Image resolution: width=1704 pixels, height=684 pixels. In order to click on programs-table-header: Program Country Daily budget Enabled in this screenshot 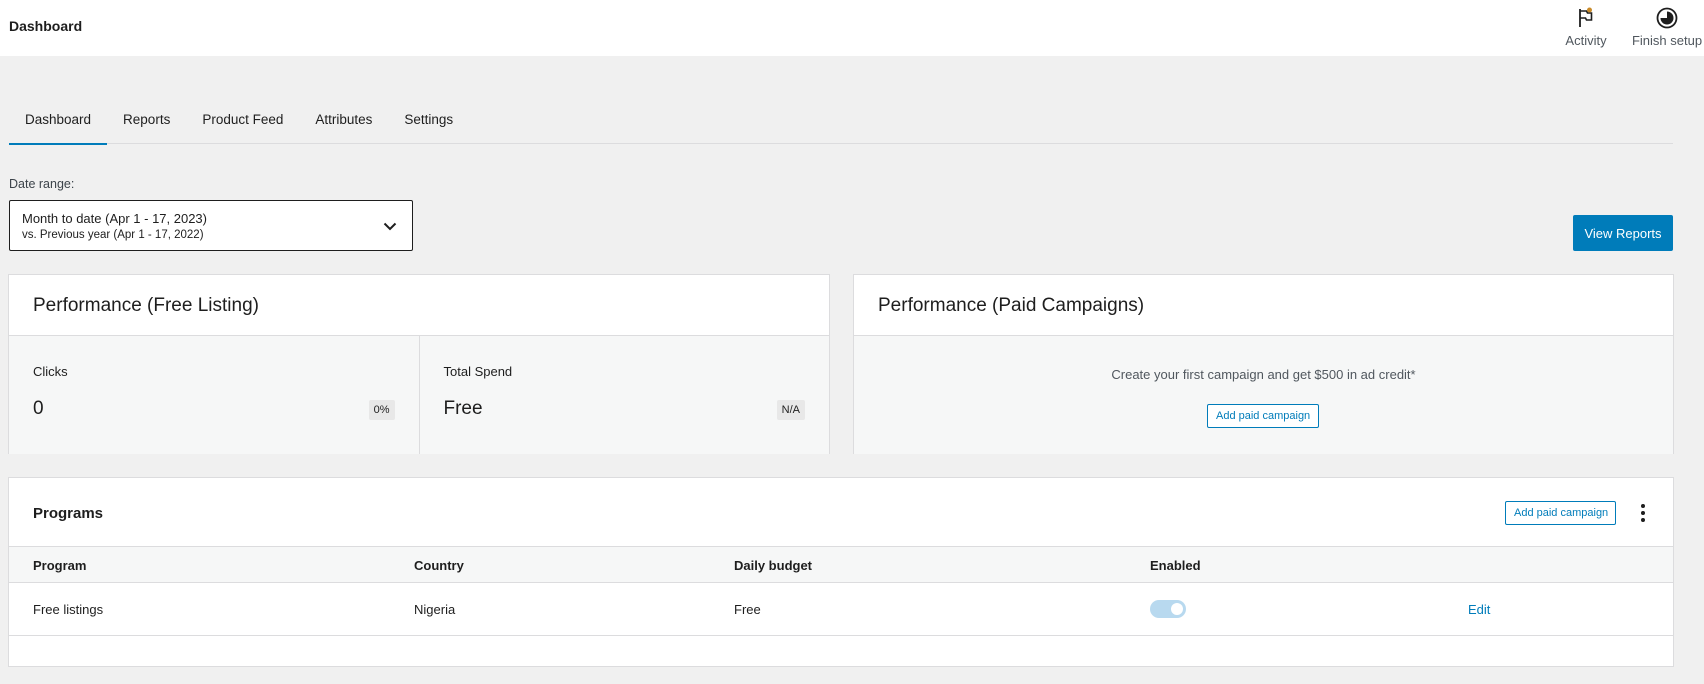, I will do `click(841, 565)`.